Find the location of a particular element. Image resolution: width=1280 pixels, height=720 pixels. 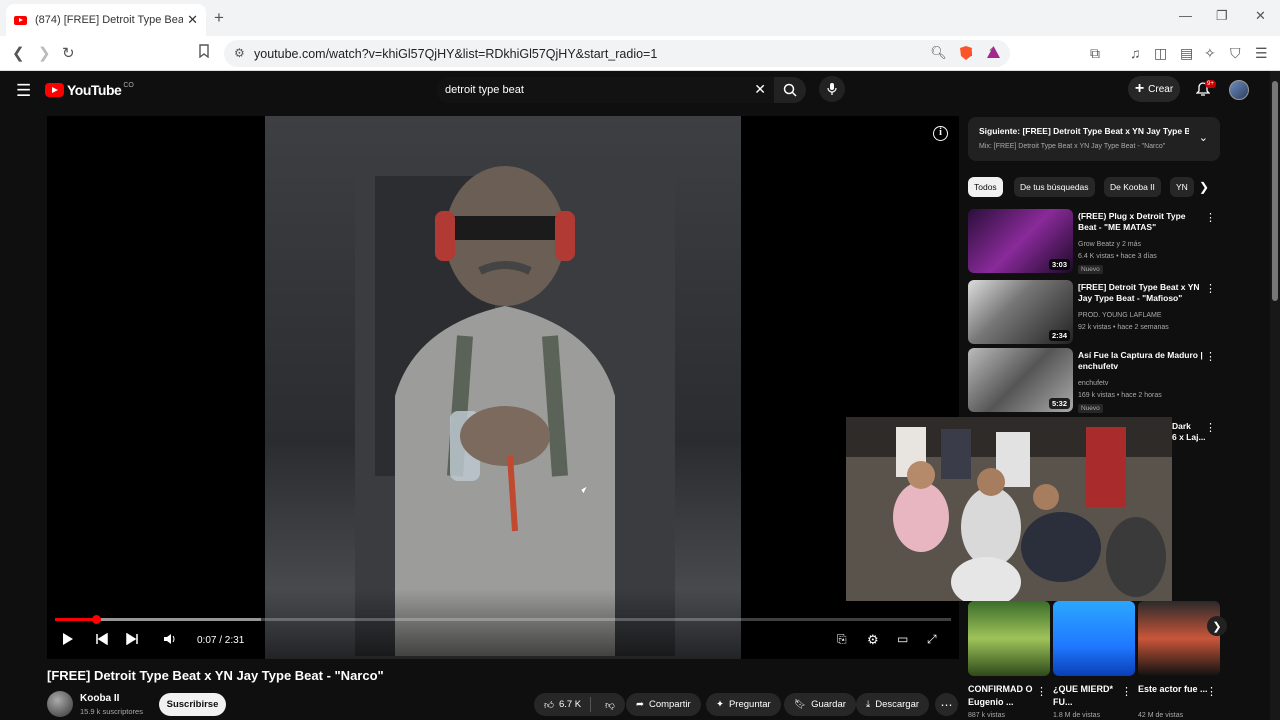

rec-title: Así Fue la Captura de Maduro | enchufetv is located at coordinates (1141, 361).